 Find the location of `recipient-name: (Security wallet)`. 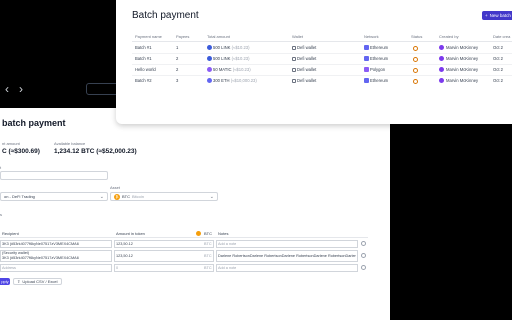

recipient-name: (Security wallet) is located at coordinates (16, 253).